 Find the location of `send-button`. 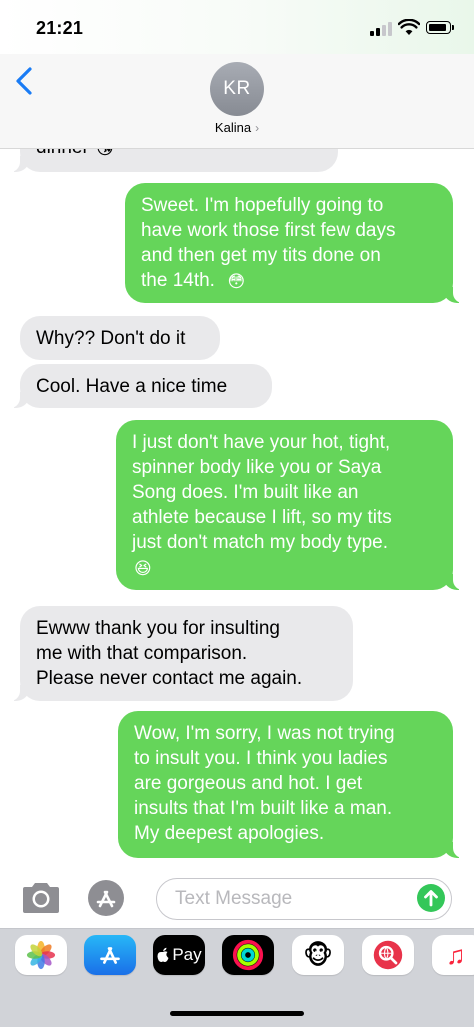

send-button is located at coordinates (431, 898).